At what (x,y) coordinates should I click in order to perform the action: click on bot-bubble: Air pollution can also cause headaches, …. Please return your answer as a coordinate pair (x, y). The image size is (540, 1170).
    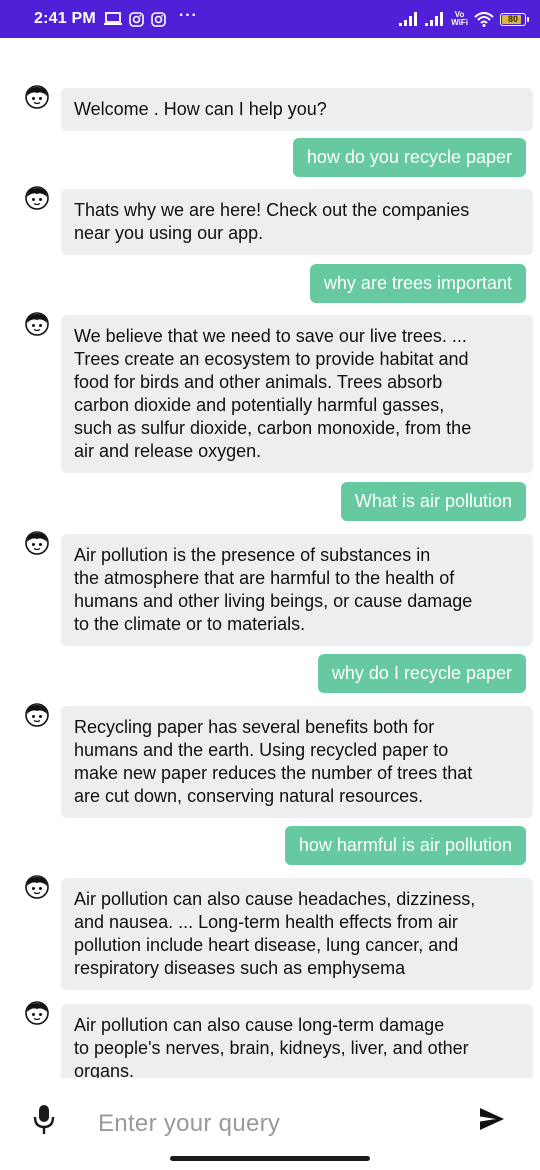
    Looking at the image, I should click on (297, 934).